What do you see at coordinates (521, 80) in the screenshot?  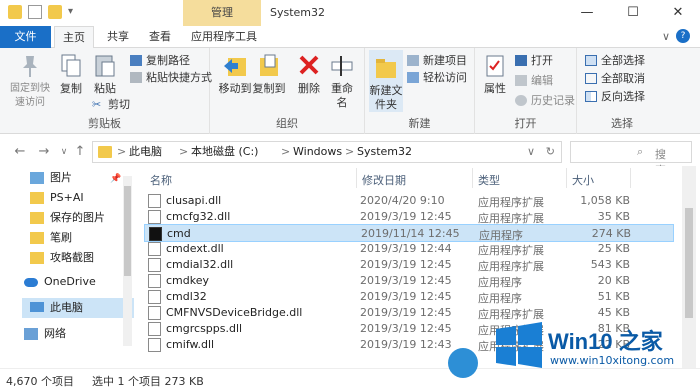 I see `edit-icon` at bounding box center [521, 80].